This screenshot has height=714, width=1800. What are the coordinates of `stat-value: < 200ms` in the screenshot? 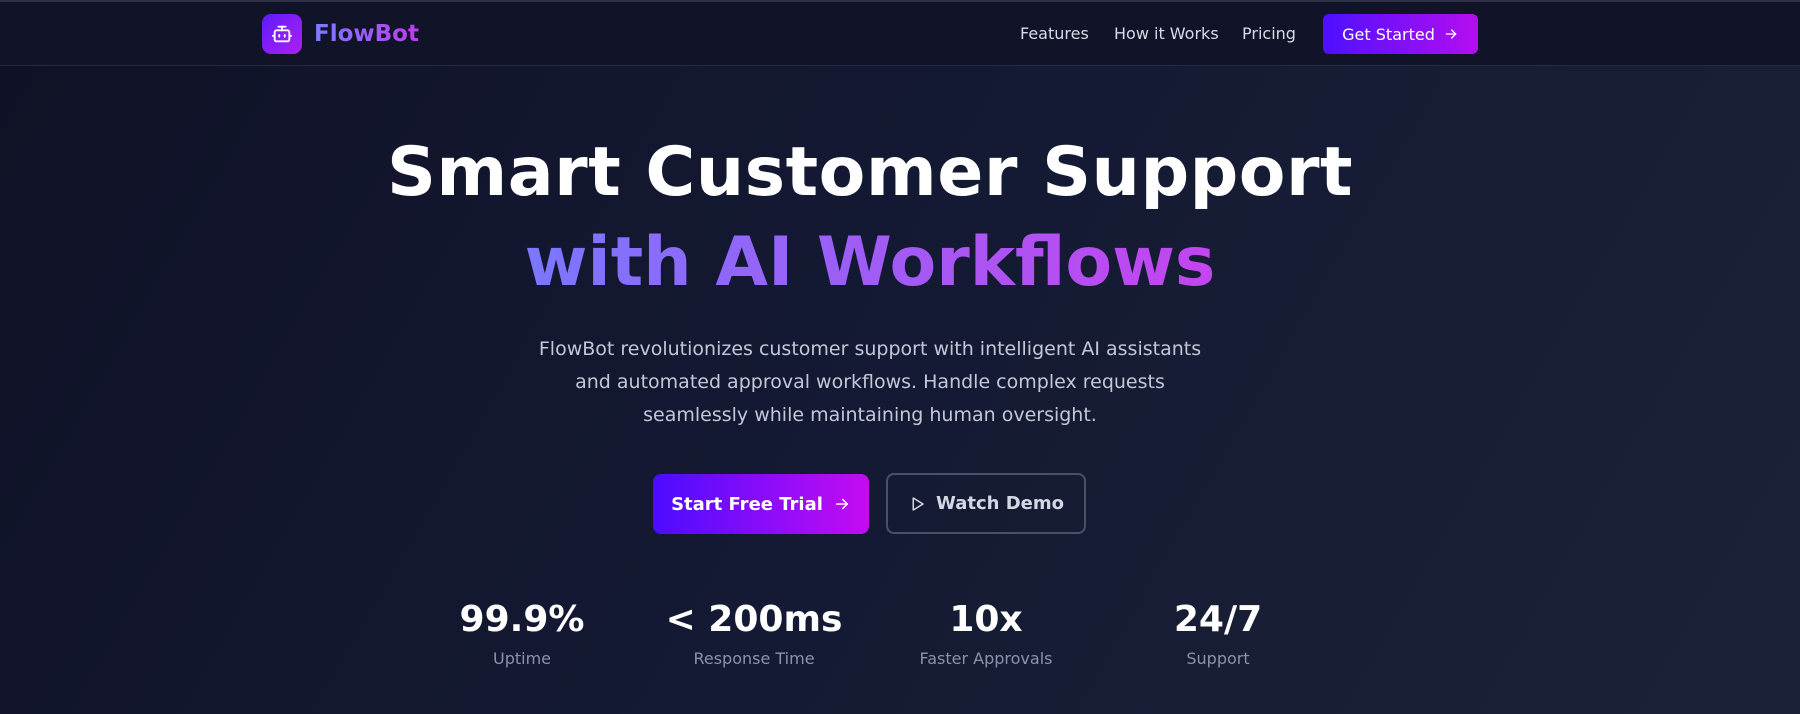 It's located at (754, 619).